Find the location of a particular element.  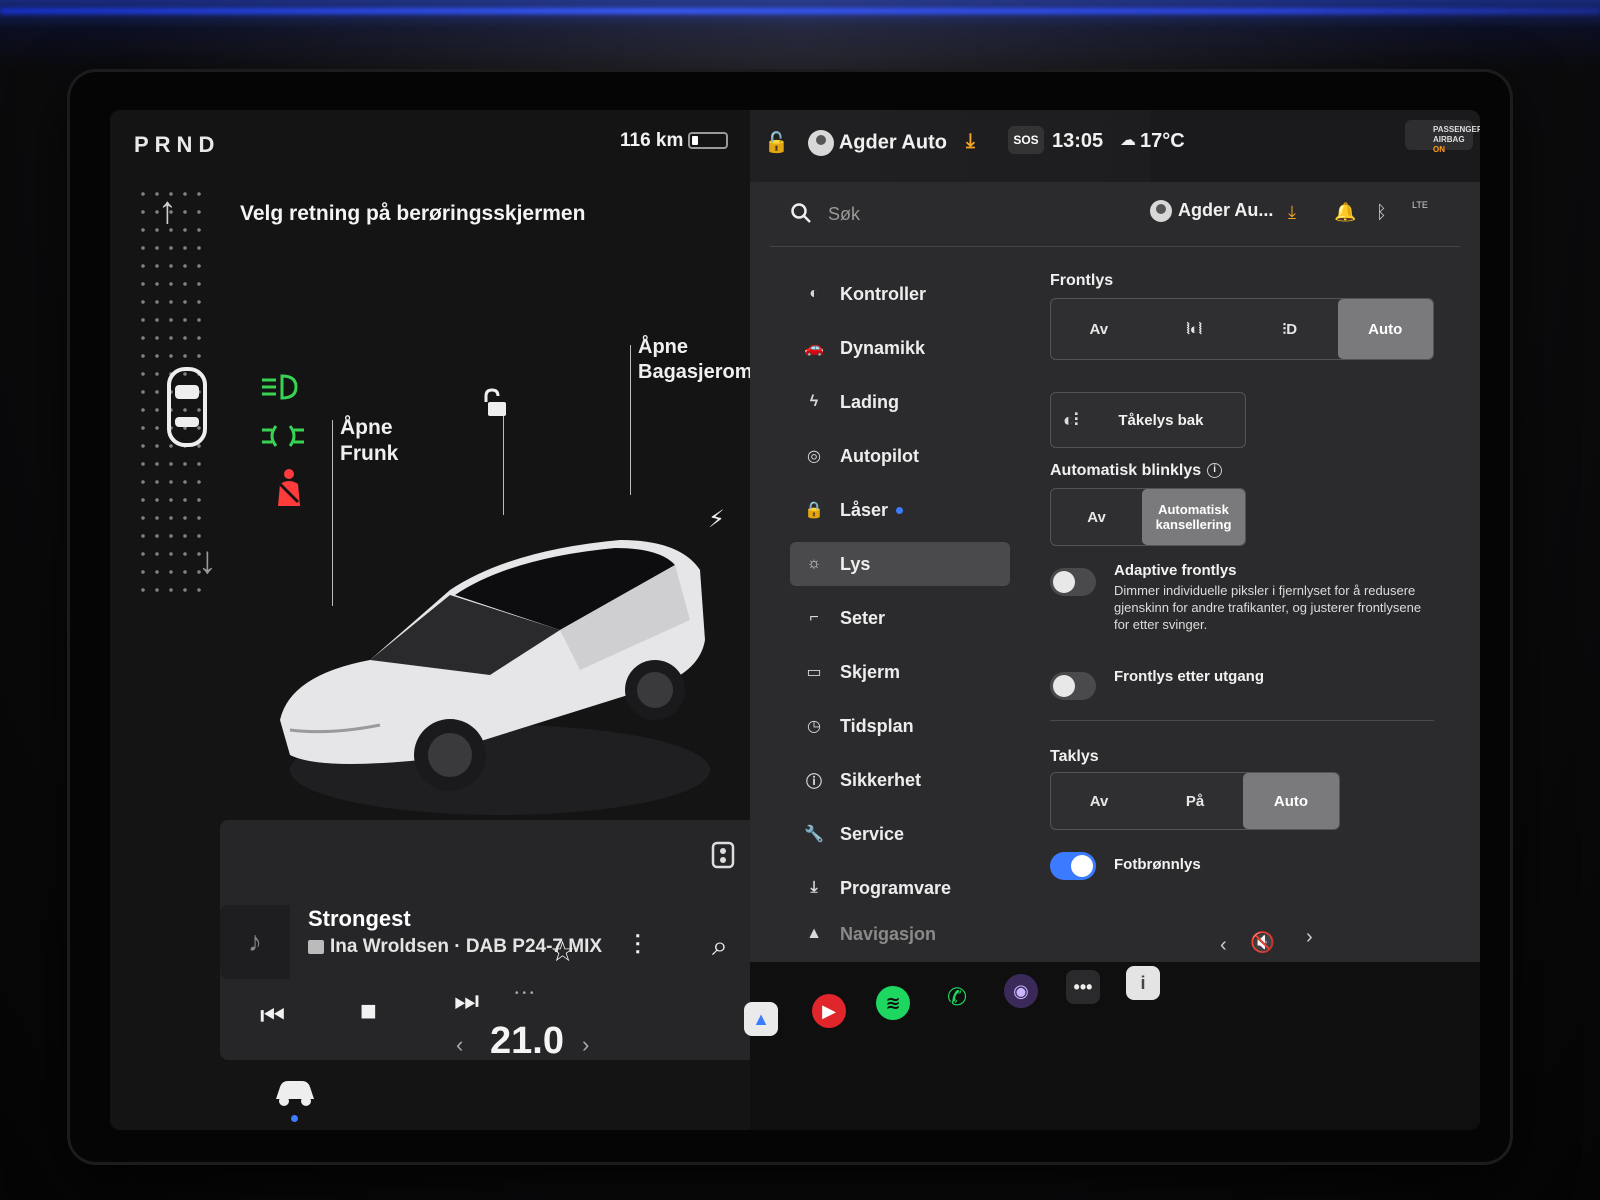

open-frunk-button: Åpne Frunk is located at coordinates (369, 441).